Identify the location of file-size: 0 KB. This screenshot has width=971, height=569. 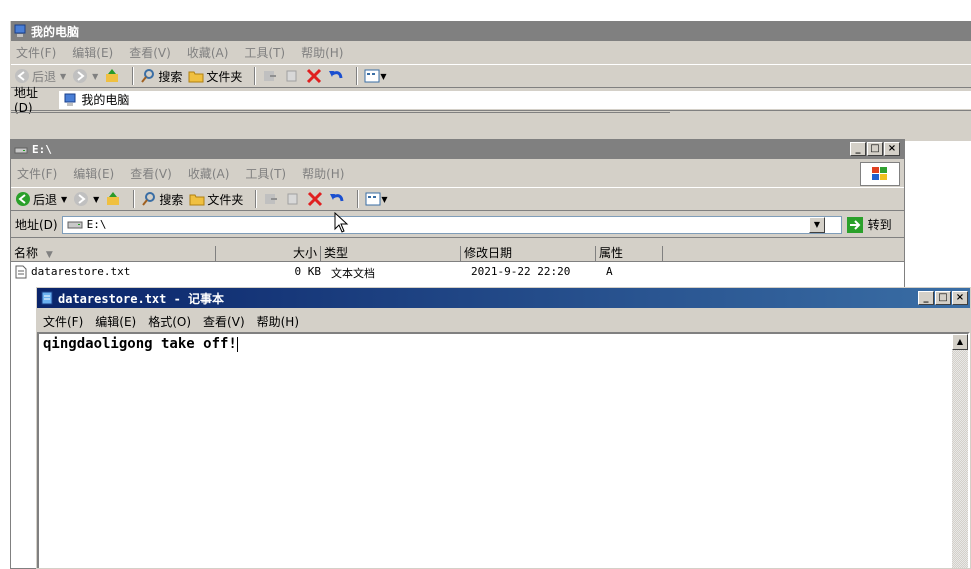
(308, 271).